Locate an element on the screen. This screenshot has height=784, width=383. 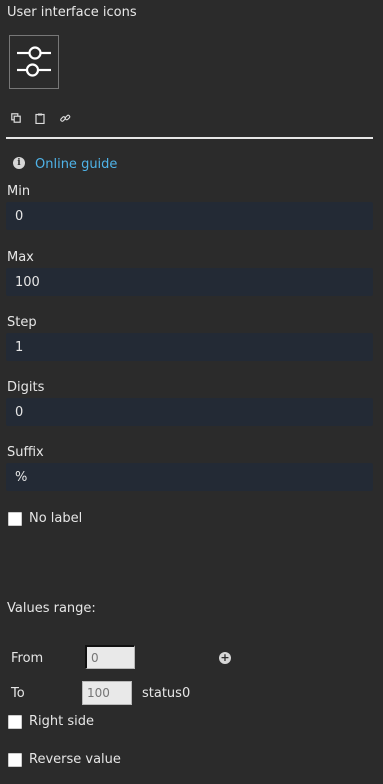
reverse-value-label: Reverse value is located at coordinates (75, 759).